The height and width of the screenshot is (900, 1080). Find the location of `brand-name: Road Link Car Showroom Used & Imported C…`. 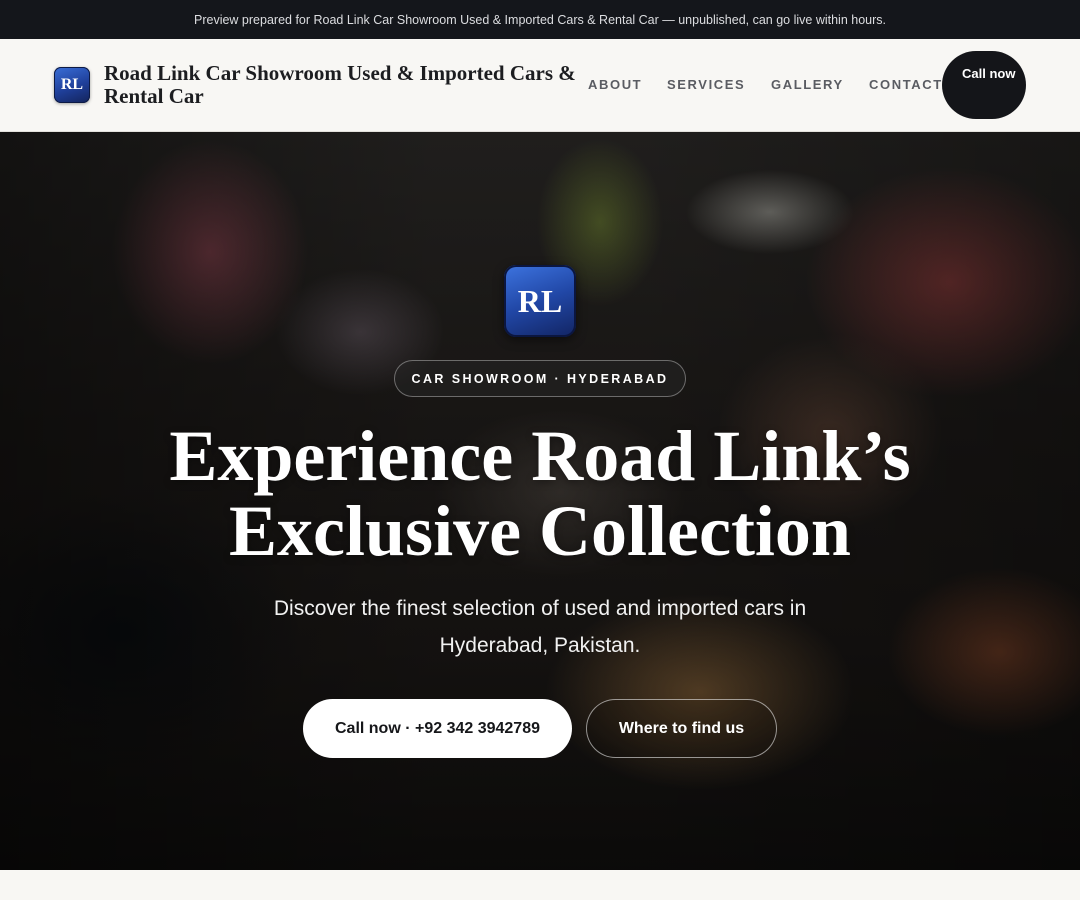

brand-name: Road Link Car Showroom Used & Imported C… is located at coordinates (349, 85).